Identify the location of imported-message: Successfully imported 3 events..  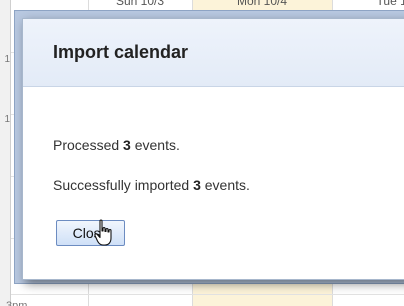
(151, 185).